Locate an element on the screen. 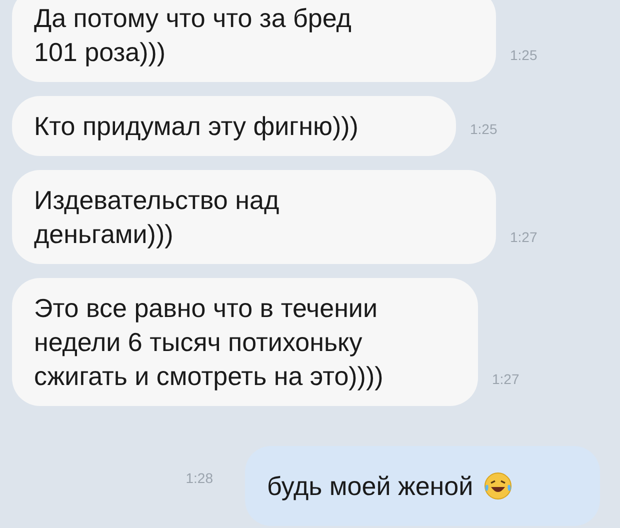 The width and height of the screenshot is (620, 528). message-time: 1:28 is located at coordinates (199, 478).